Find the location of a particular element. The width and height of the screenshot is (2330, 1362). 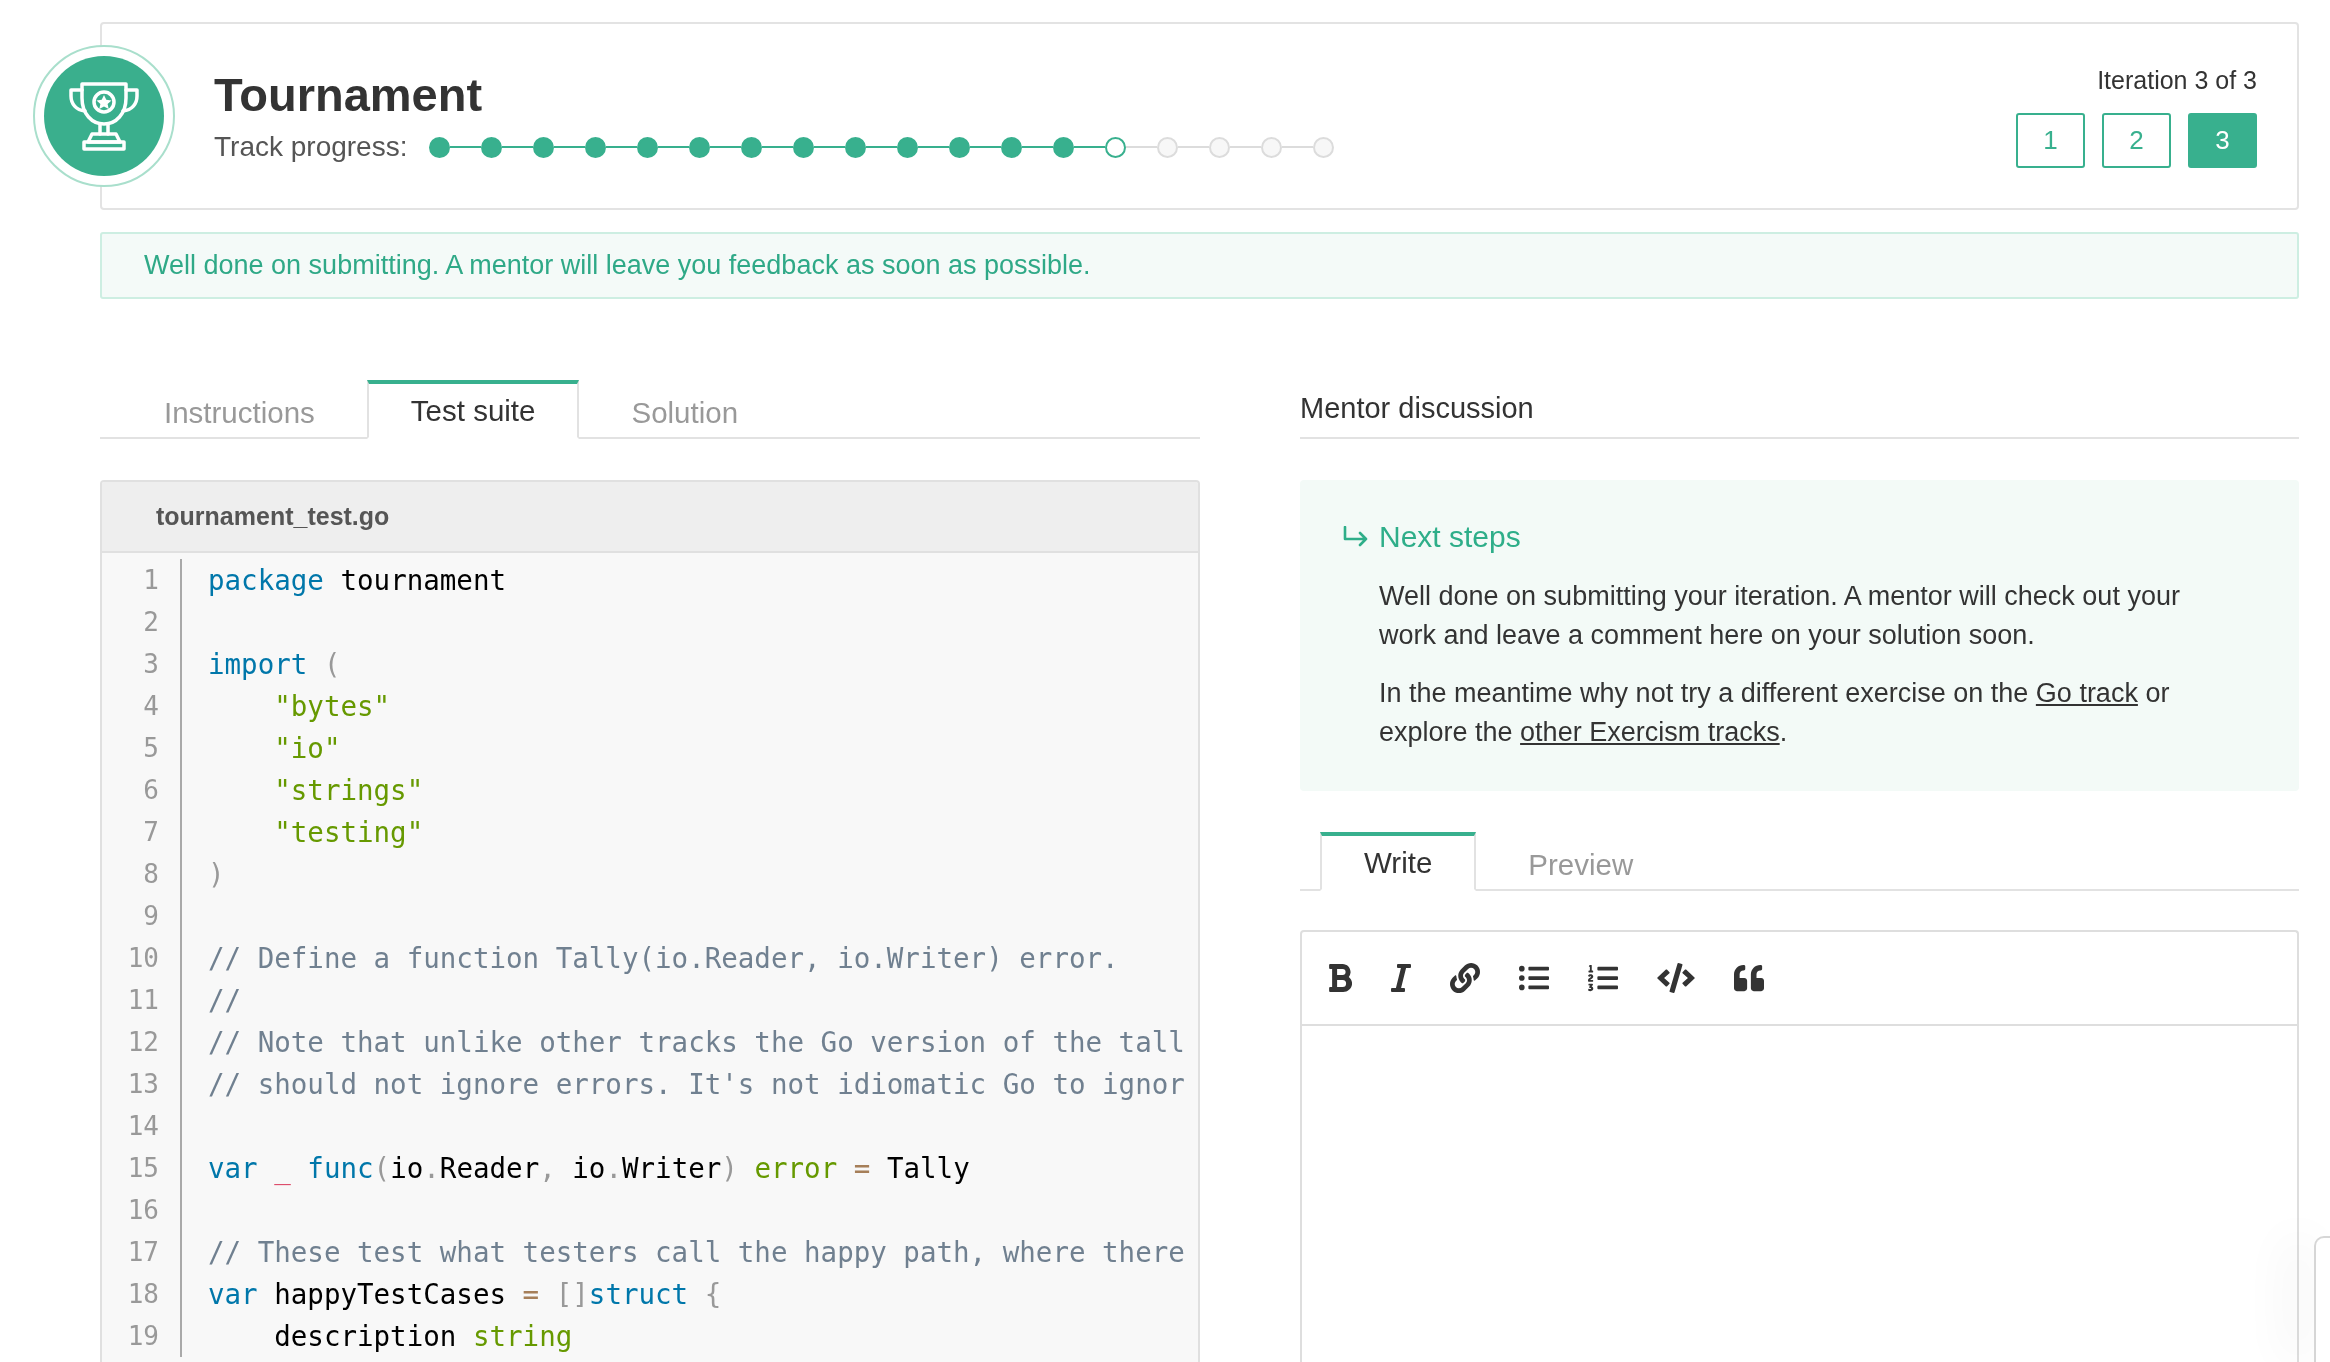

quote-icon is located at coordinates (1749, 978).